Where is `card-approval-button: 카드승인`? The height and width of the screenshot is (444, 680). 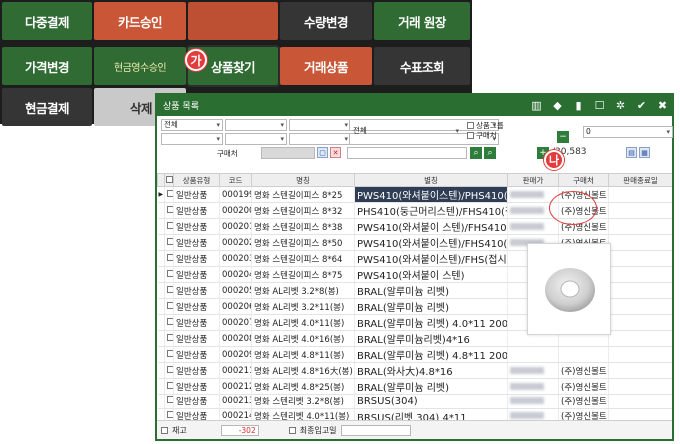 card-approval-button: 카드승인 is located at coordinates (140, 21).